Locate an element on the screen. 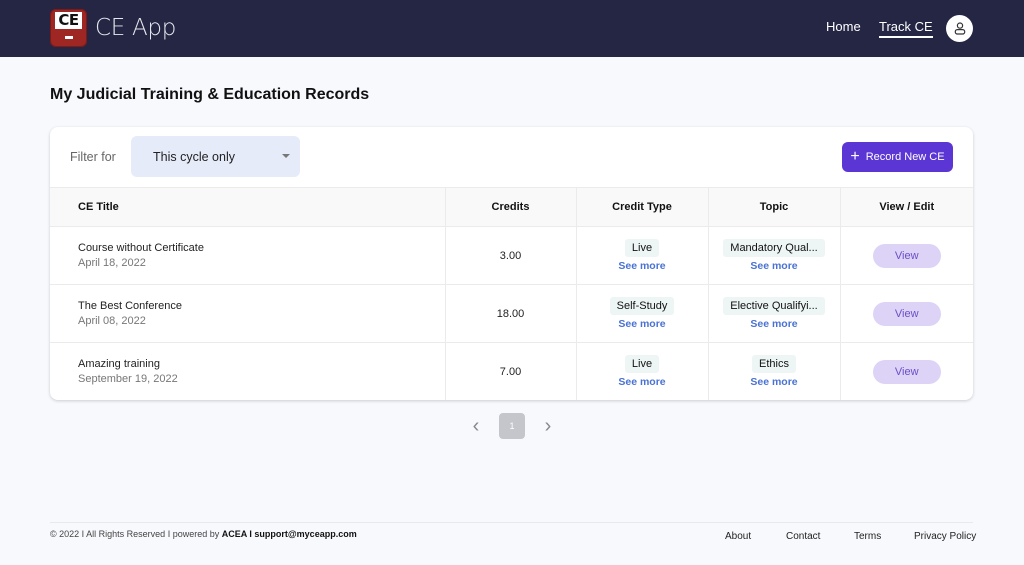 The height and width of the screenshot is (565, 1024). chevron-left-icon: ‹ is located at coordinates (476, 426).